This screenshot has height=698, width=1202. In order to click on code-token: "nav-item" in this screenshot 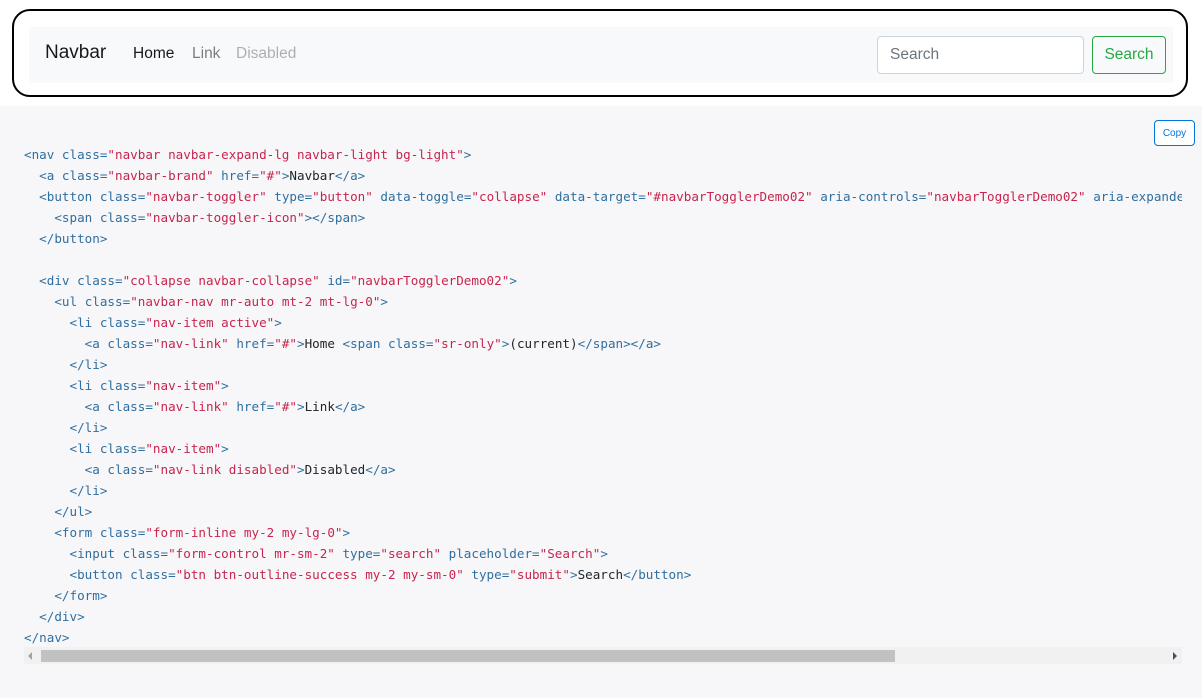, I will do `click(183, 385)`.